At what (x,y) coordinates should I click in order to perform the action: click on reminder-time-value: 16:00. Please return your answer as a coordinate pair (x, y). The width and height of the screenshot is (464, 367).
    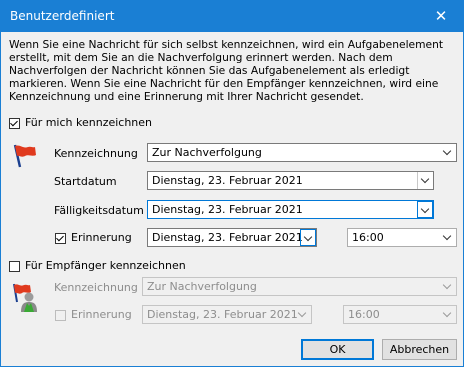
    Looking at the image, I should click on (368, 237).